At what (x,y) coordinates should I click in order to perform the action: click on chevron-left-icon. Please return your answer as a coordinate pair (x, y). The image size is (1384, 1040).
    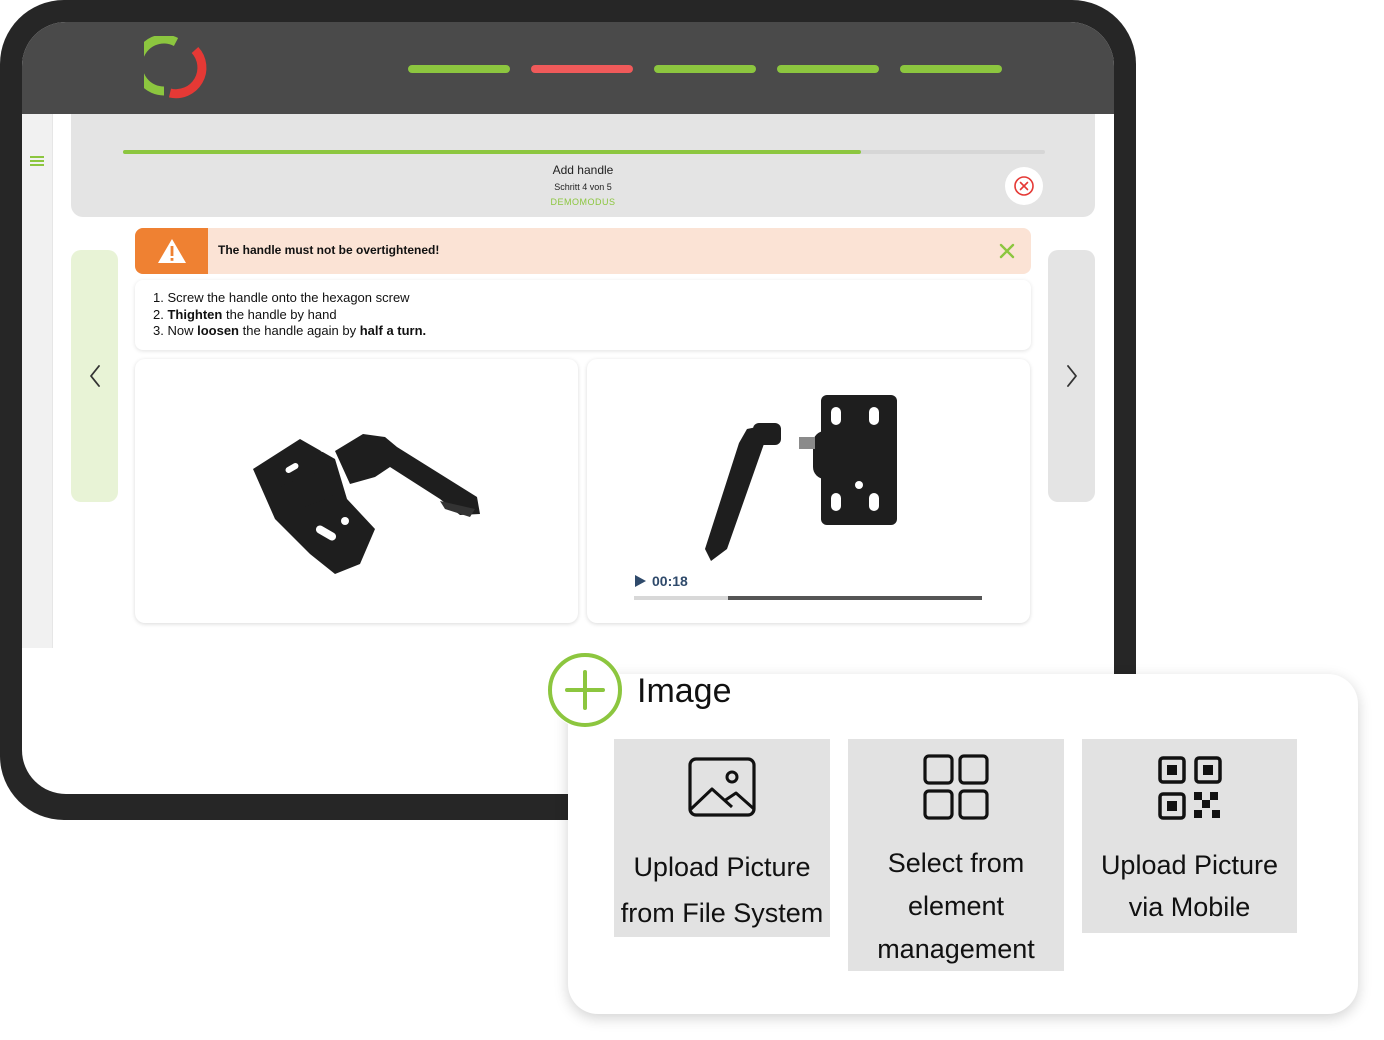
    Looking at the image, I should click on (94, 376).